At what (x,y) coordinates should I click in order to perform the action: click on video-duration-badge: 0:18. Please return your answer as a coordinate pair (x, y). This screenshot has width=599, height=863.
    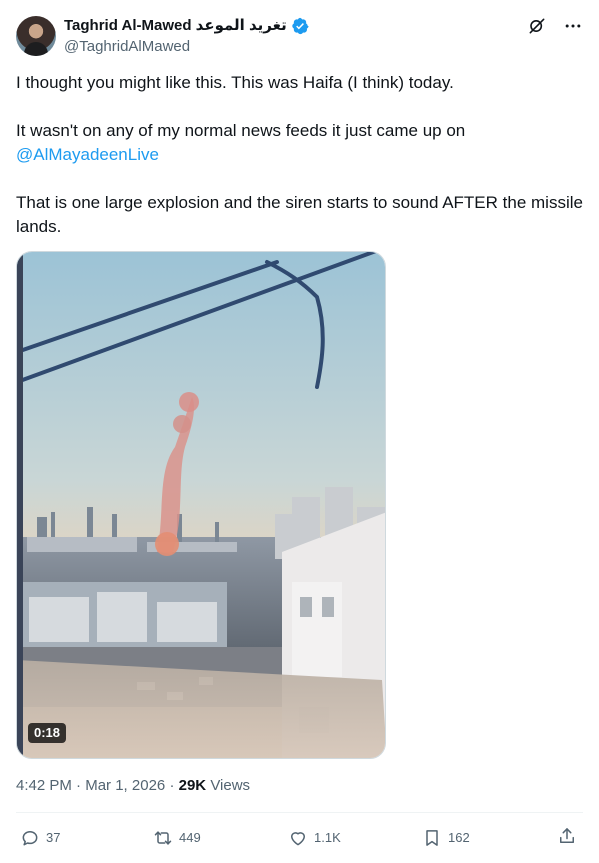
    Looking at the image, I should click on (47, 733).